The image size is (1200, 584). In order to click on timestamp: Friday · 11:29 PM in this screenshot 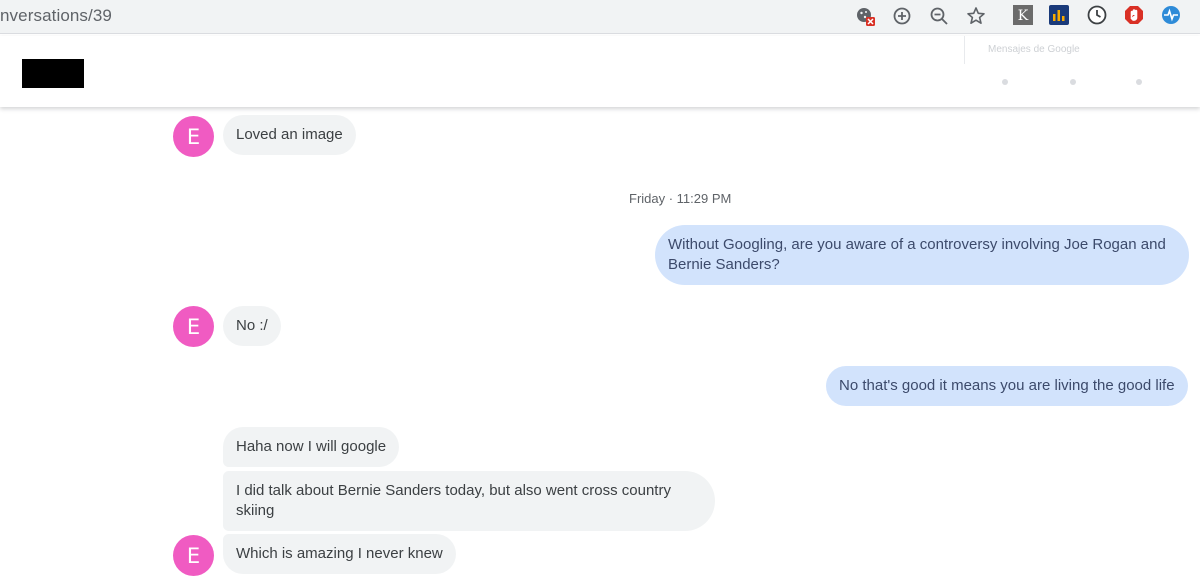, I will do `click(680, 198)`.